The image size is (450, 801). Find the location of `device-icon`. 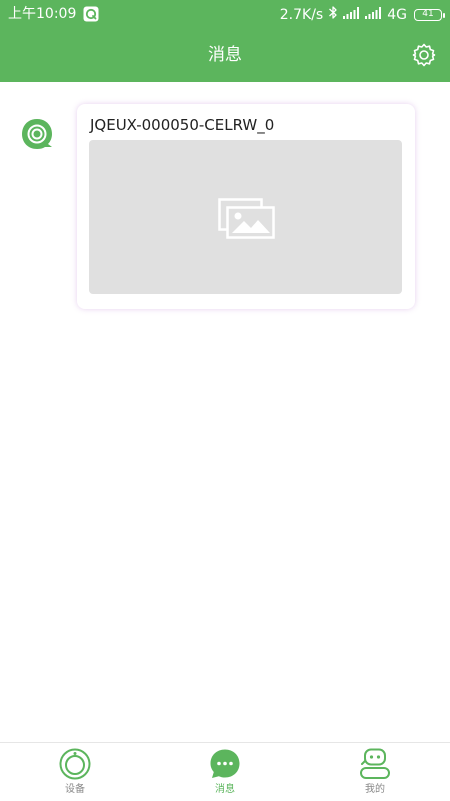

device-icon is located at coordinates (75, 764).